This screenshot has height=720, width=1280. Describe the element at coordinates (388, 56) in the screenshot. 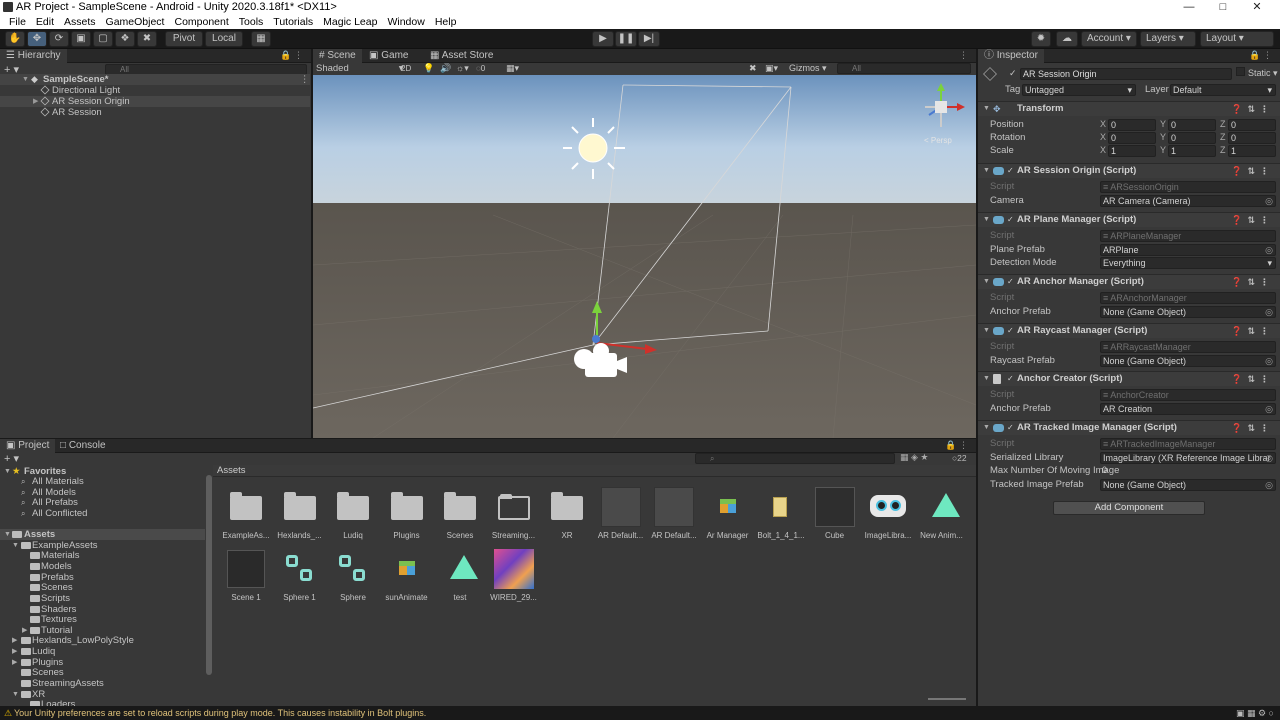

I see `tab-game: ▣ Game` at that location.